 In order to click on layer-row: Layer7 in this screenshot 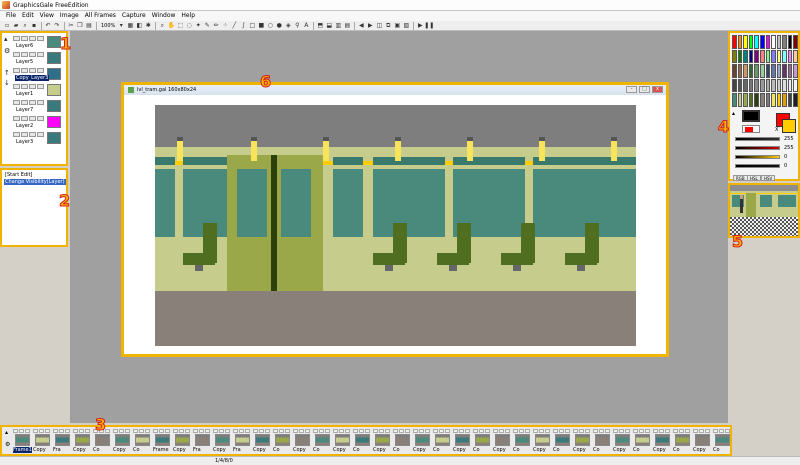, I will do `click(38, 107)`.